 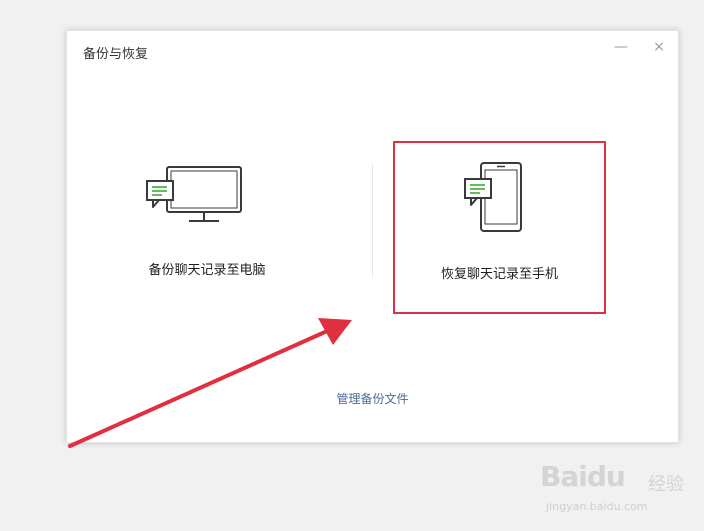 What do you see at coordinates (210, 383) in the screenshot?
I see `red-annotation-arrow` at bounding box center [210, 383].